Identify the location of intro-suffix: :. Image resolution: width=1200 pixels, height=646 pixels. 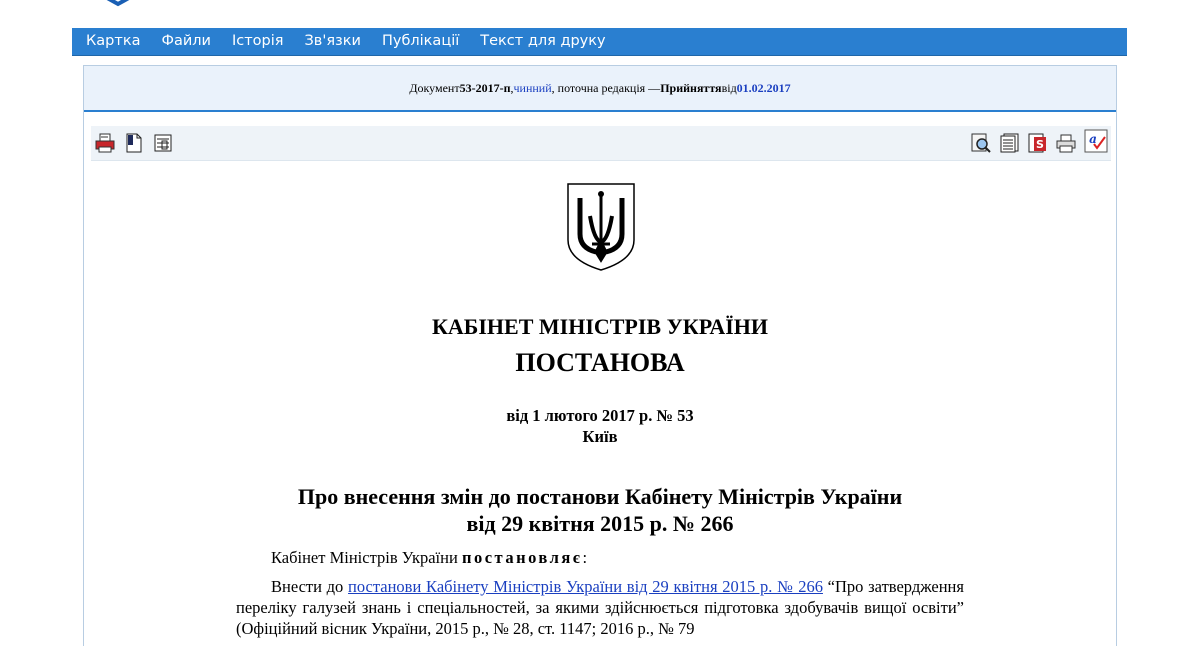
(585, 557).